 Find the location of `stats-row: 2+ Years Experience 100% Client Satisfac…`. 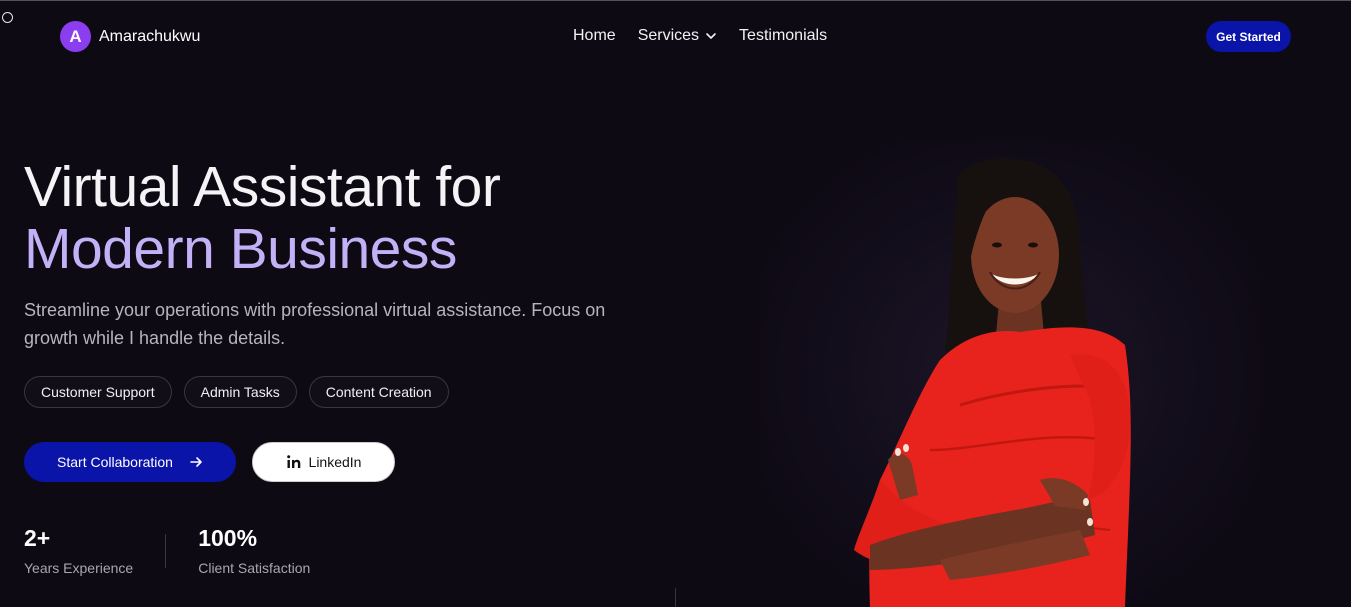

stats-row: 2+ Years Experience 100% Client Satisfac… is located at coordinates (167, 550).